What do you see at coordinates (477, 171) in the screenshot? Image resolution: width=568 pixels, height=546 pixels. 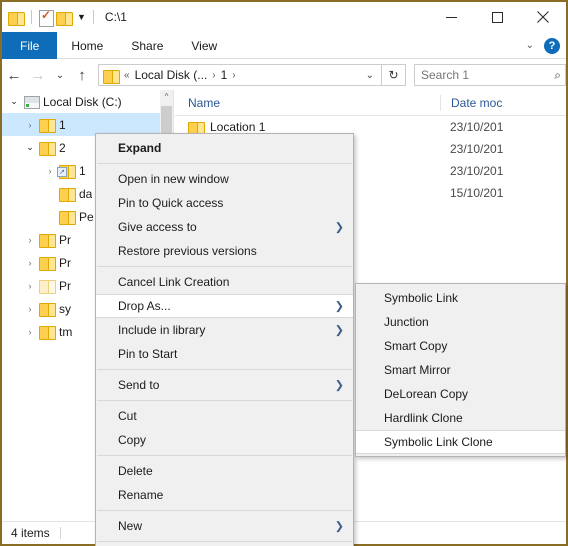 I see `file-date-cell: 23/10/201` at bounding box center [477, 171].